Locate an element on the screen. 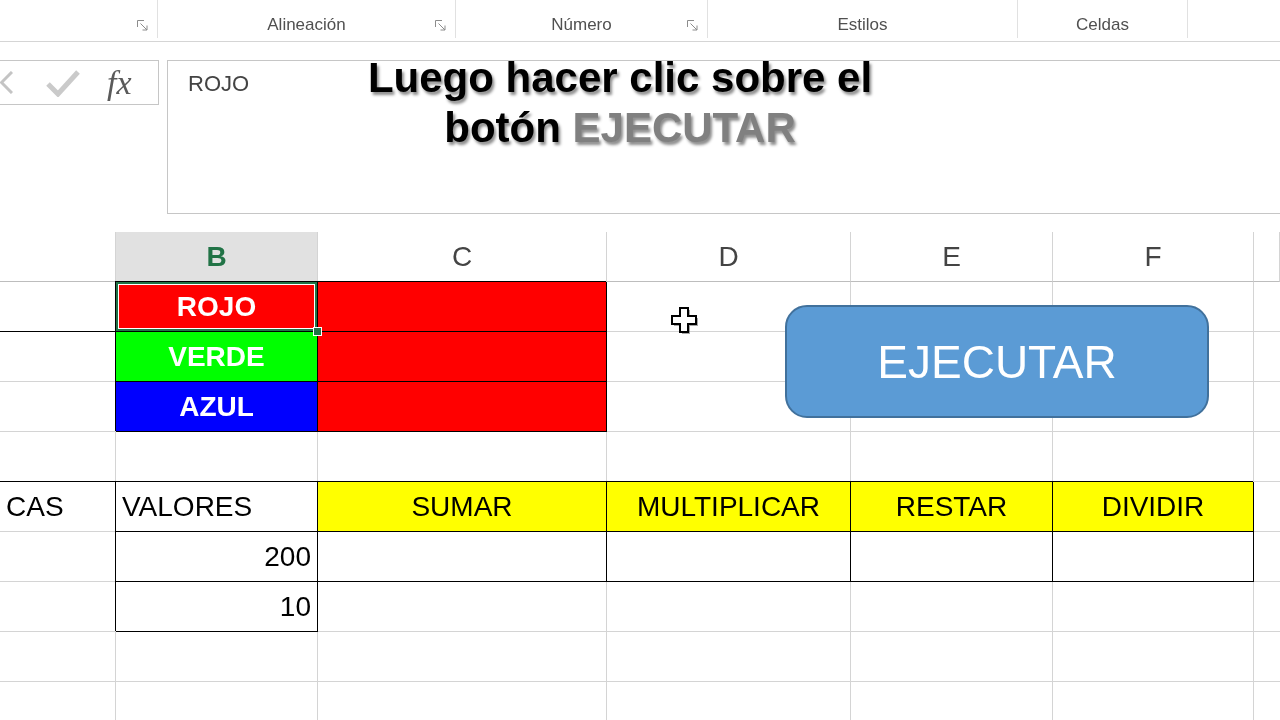 This screenshot has width=1280, height=720. fill-handle-icon is located at coordinates (317, 331).